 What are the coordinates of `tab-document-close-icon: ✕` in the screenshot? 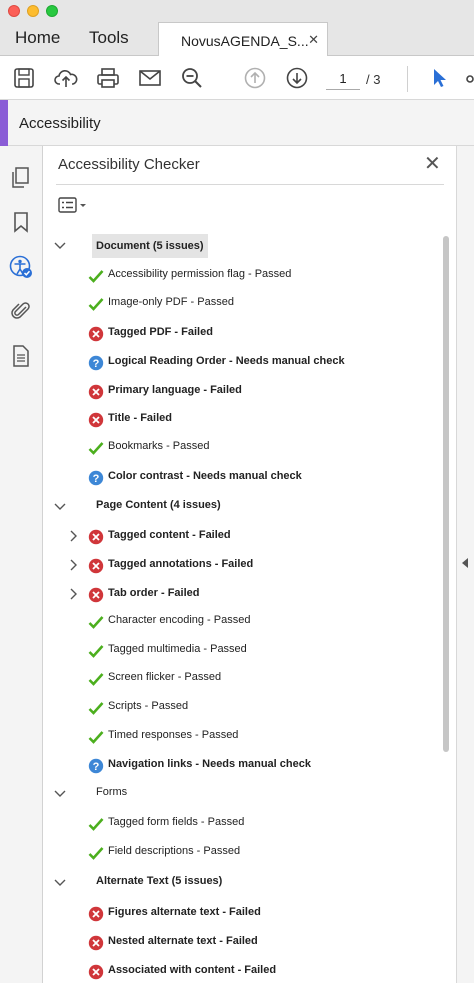 It's located at (313, 40).